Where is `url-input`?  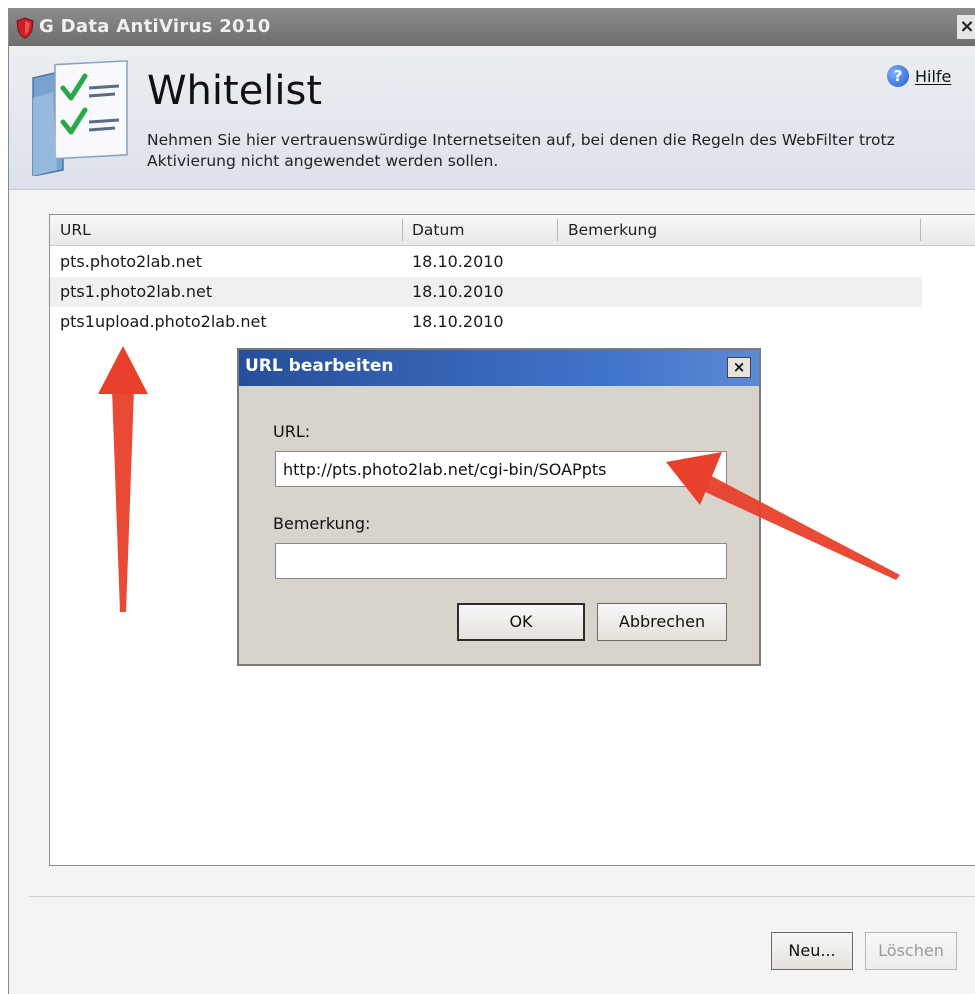
url-input is located at coordinates (501, 469).